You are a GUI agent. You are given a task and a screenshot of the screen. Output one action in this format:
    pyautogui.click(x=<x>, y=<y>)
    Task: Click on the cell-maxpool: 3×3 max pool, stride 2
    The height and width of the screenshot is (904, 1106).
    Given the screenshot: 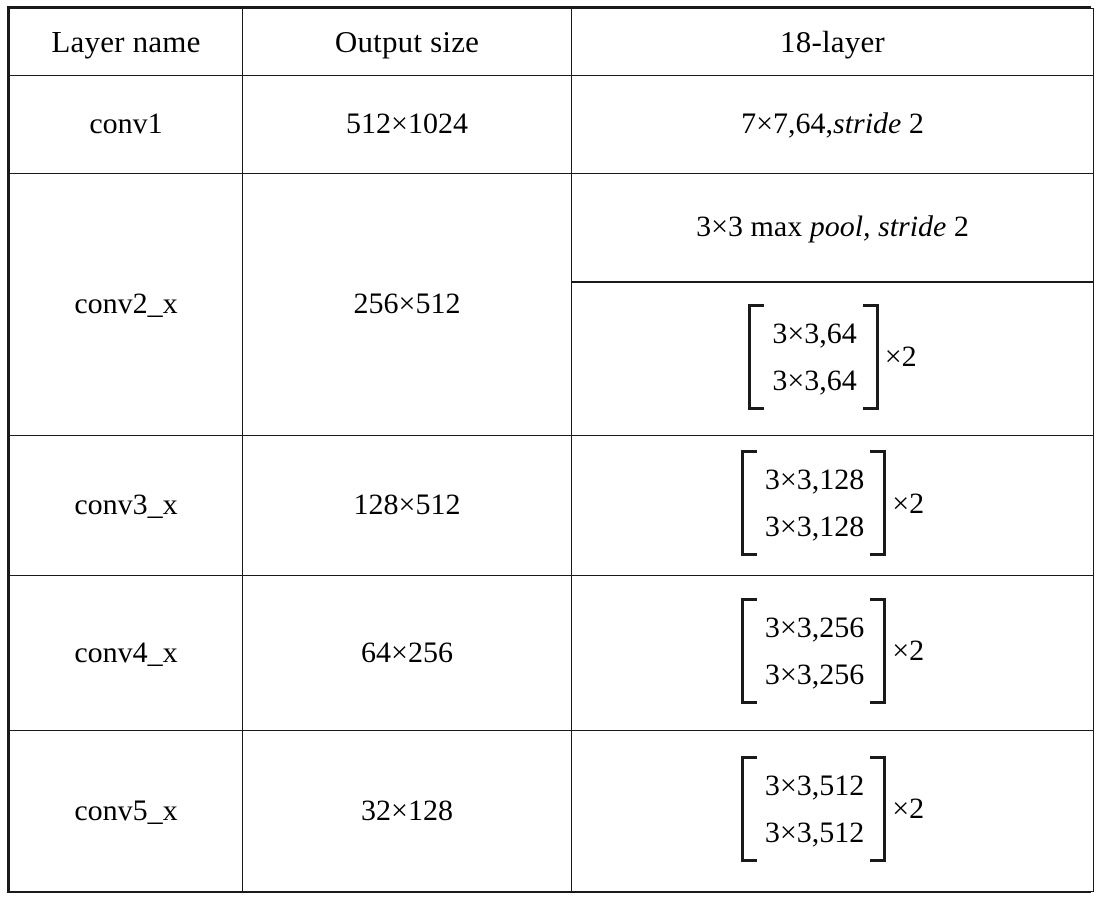 What is the action you would take?
    pyautogui.click(x=832, y=228)
    